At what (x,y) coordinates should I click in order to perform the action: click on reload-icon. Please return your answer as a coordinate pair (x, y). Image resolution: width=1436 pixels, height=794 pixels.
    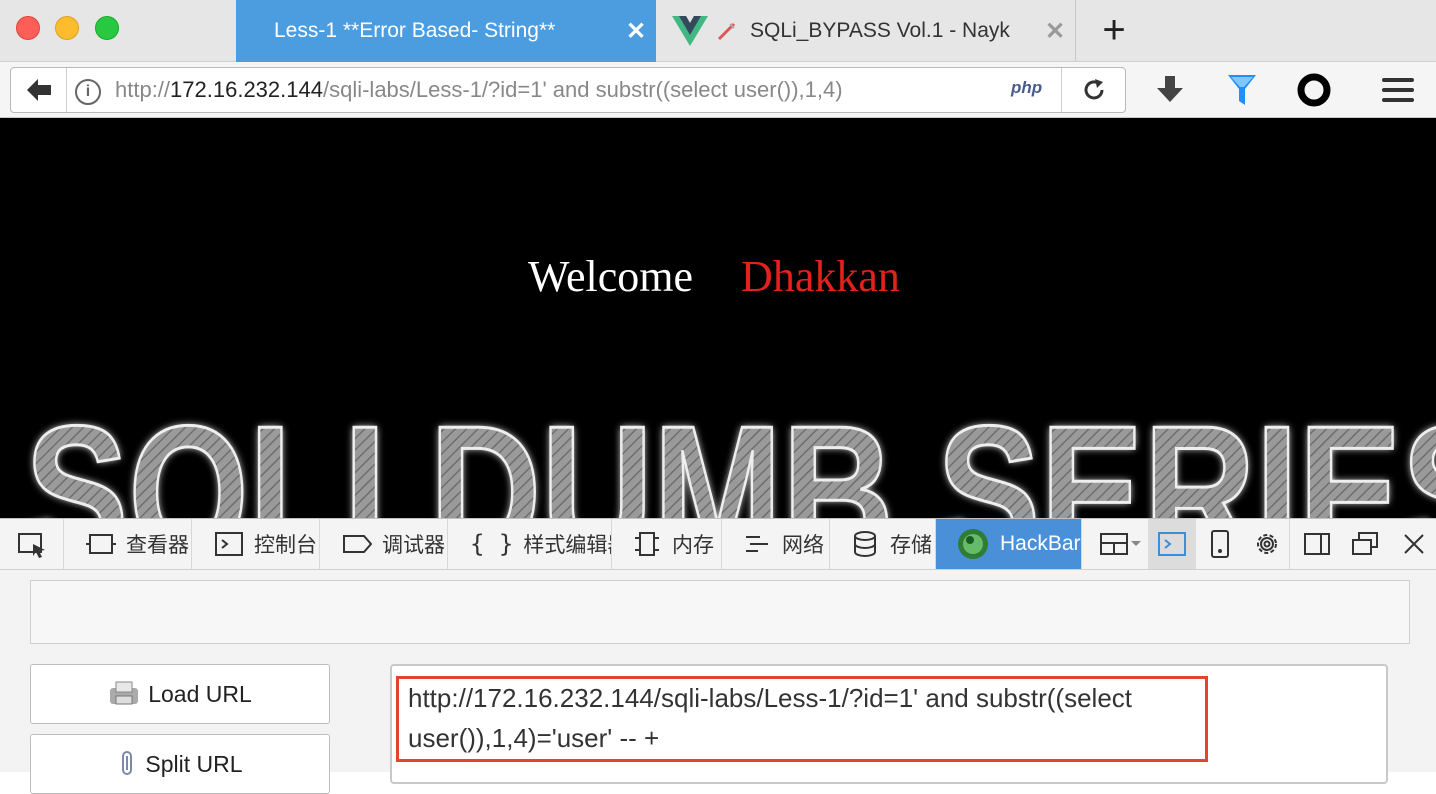
    Looking at the image, I should click on (1093, 89).